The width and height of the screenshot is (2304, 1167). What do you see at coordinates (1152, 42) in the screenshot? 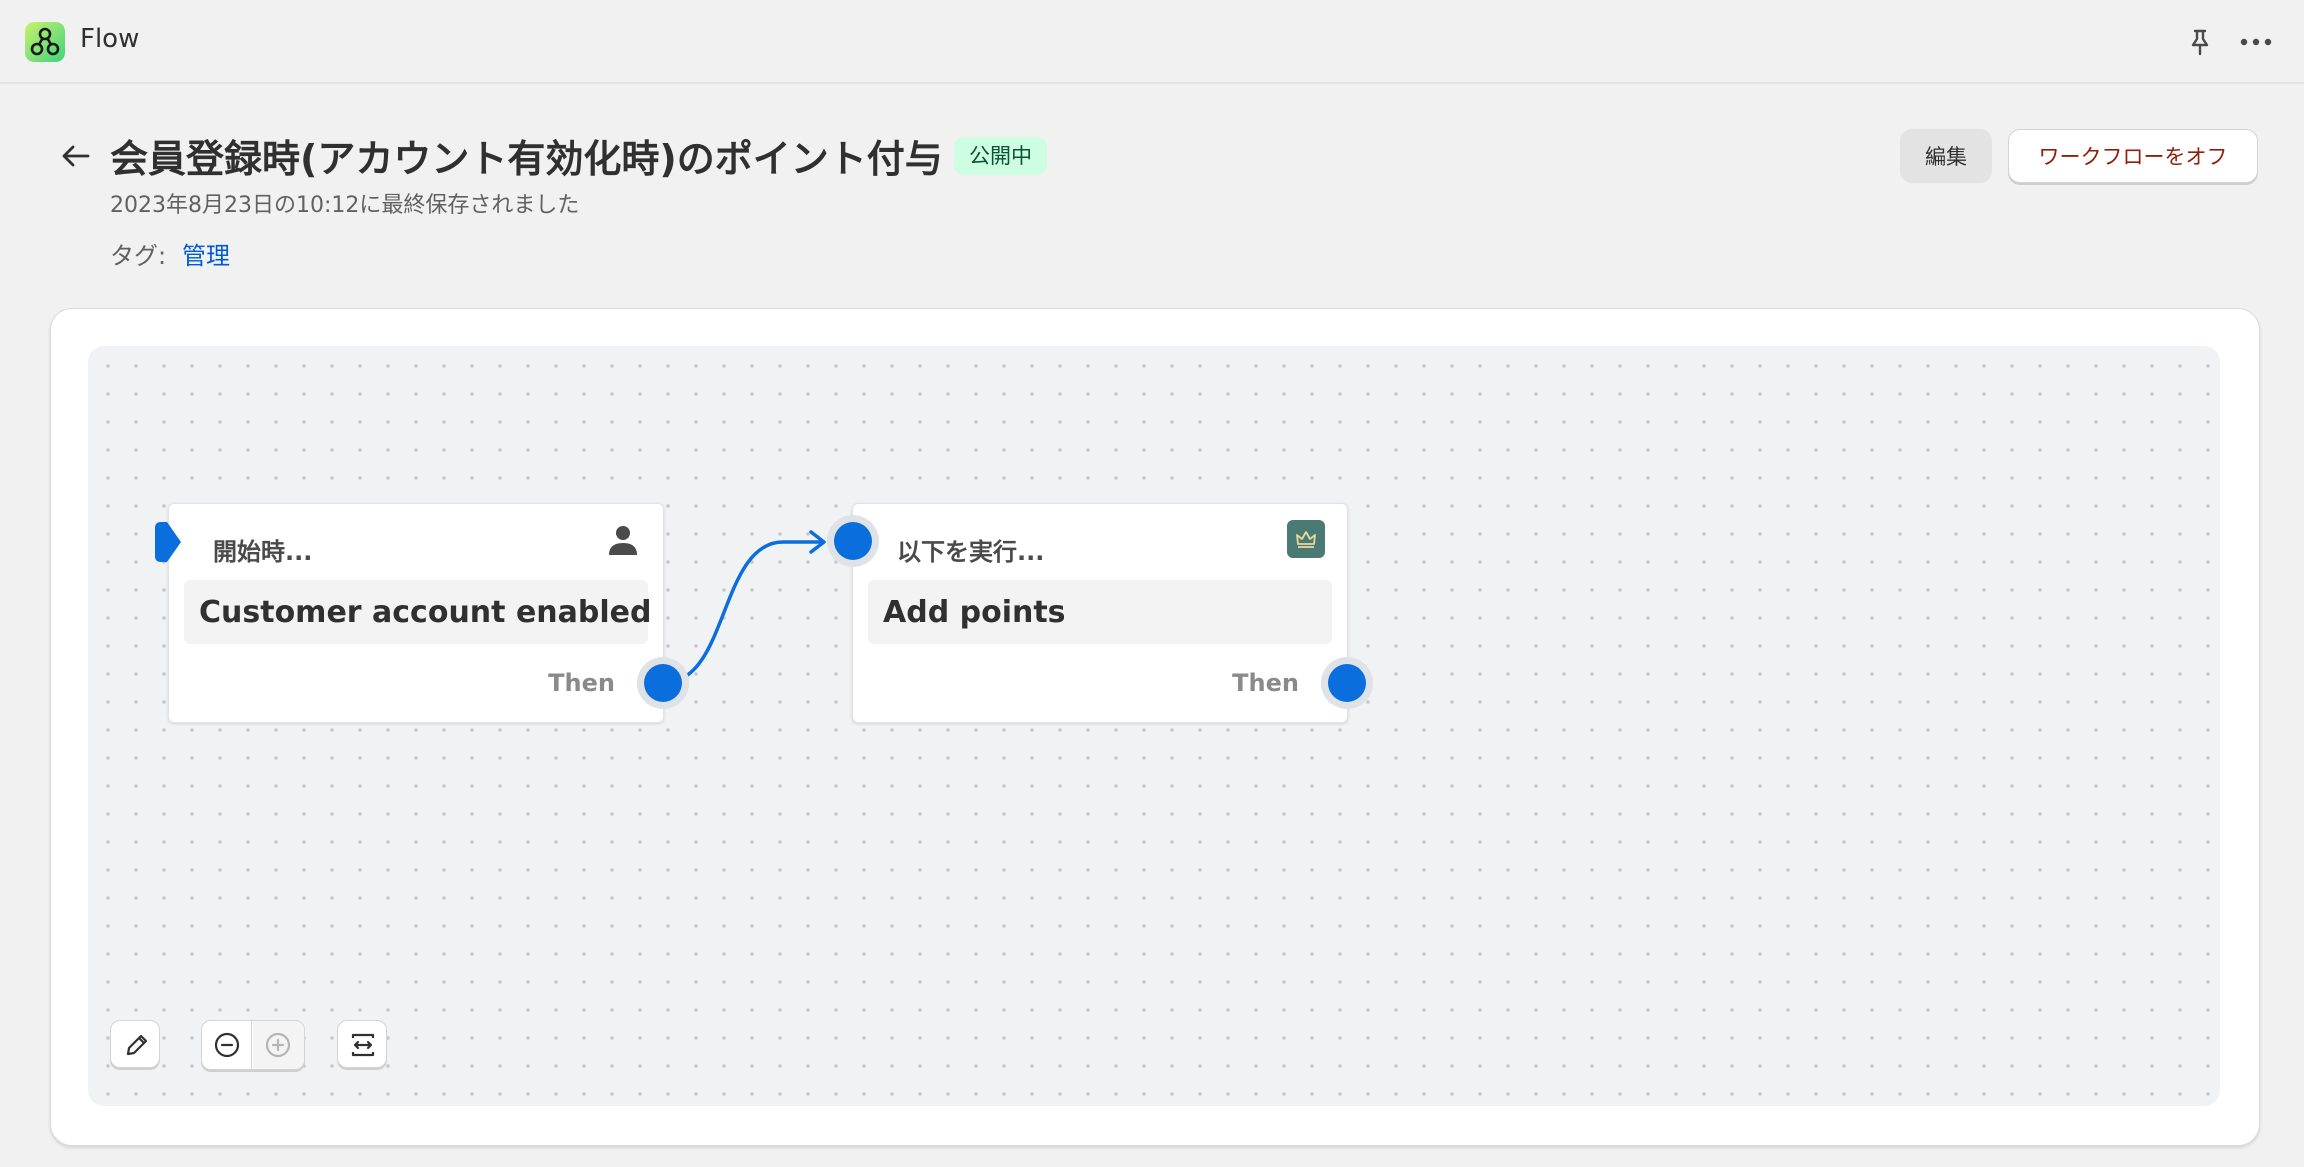
I see `top-bar: Flow` at bounding box center [1152, 42].